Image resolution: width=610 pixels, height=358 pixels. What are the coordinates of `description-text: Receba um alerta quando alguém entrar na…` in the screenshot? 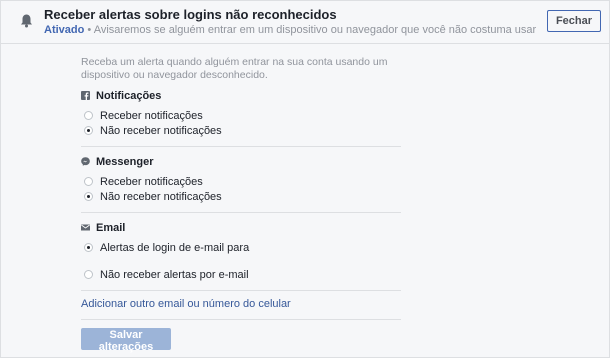 It's located at (234, 68).